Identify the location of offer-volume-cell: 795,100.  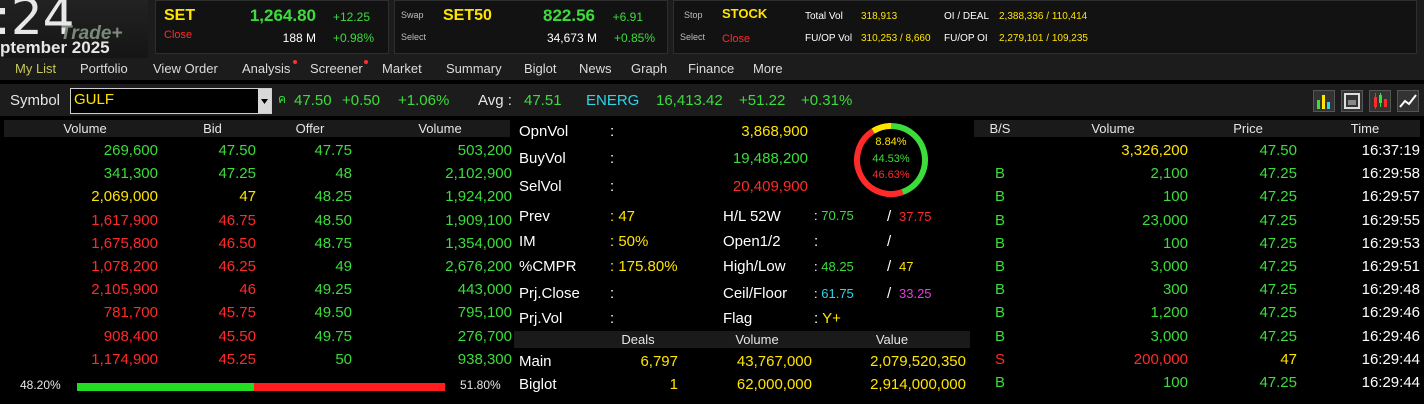
(484, 312).